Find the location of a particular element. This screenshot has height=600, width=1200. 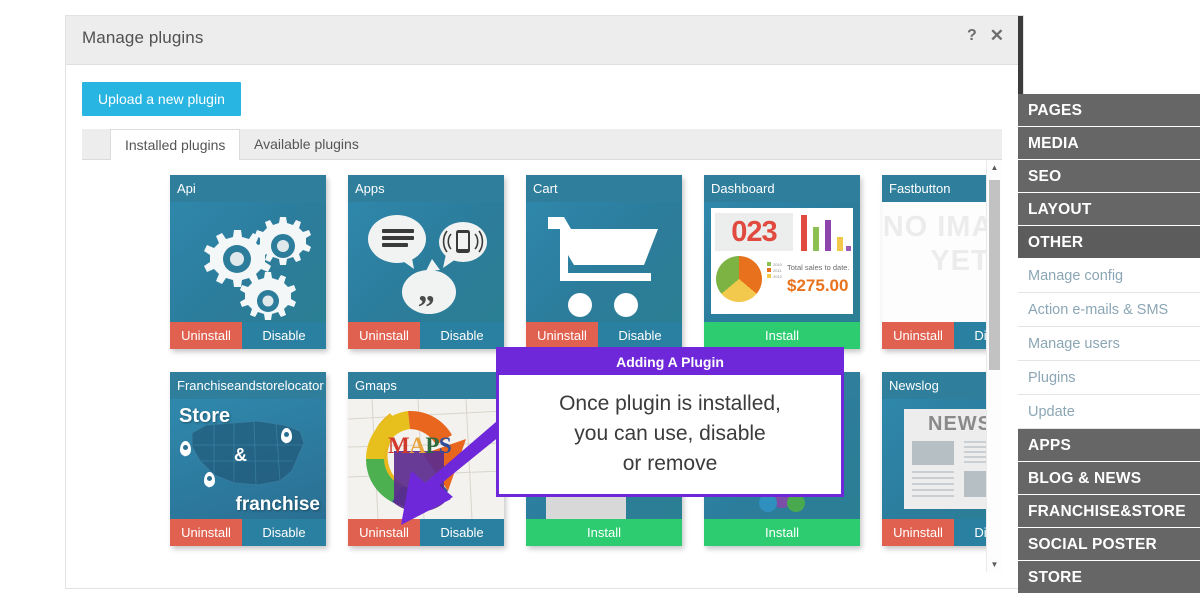

scroll-up-icon: ▲ is located at coordinates (994, 167).